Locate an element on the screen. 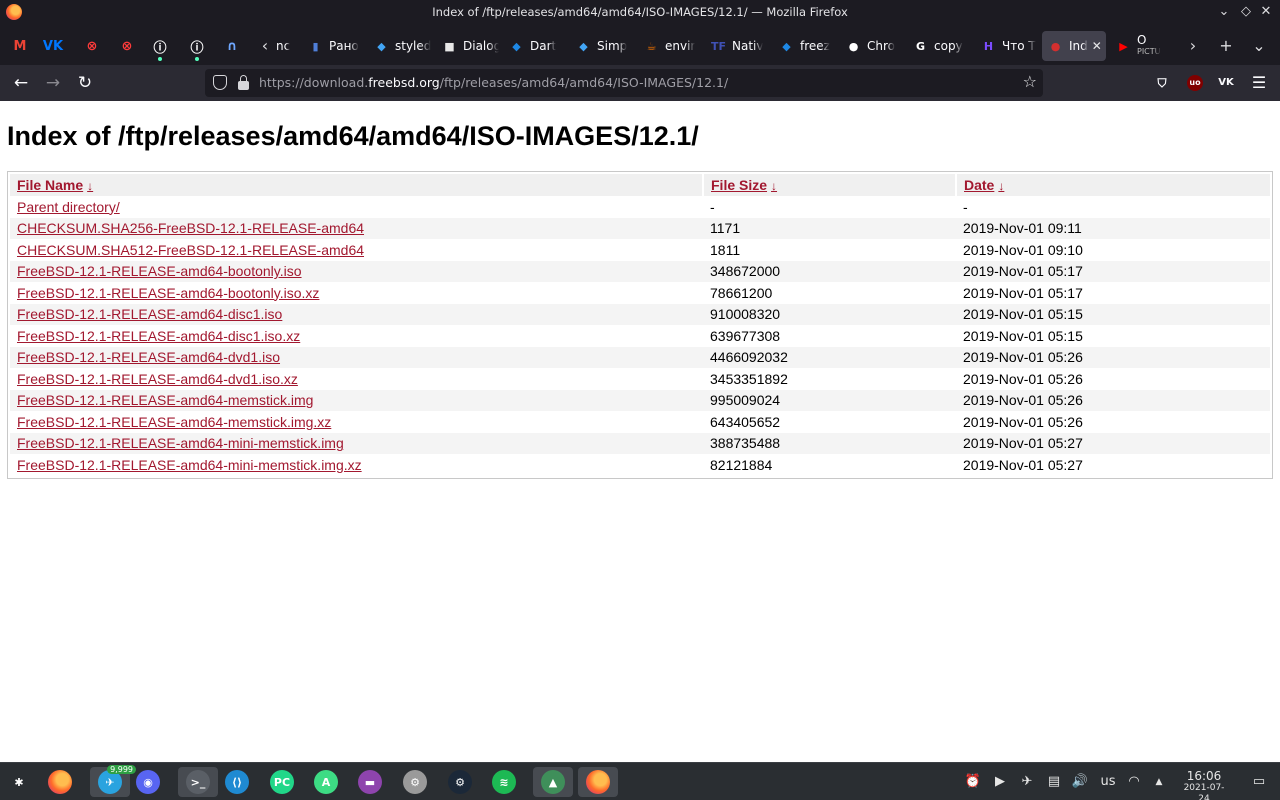 Image resolution: width=1280 pixels, height=800 pixels. wifi-icon: ◠ is located at coordinates (1134, 782).